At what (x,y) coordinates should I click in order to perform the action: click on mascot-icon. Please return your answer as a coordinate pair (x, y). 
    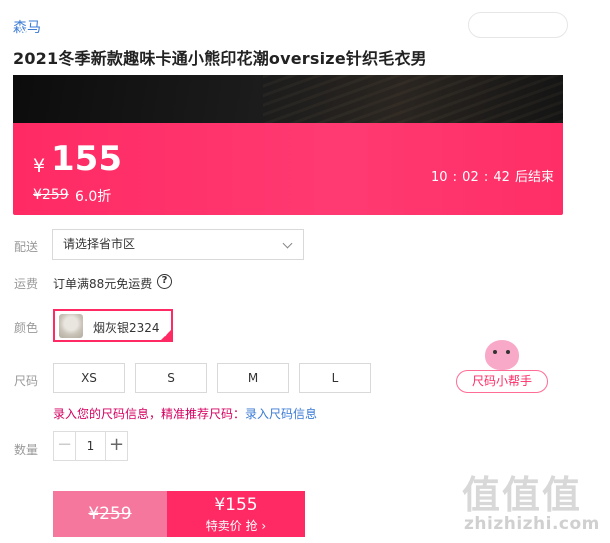
    Looking at the image, I should click on (502, 355).